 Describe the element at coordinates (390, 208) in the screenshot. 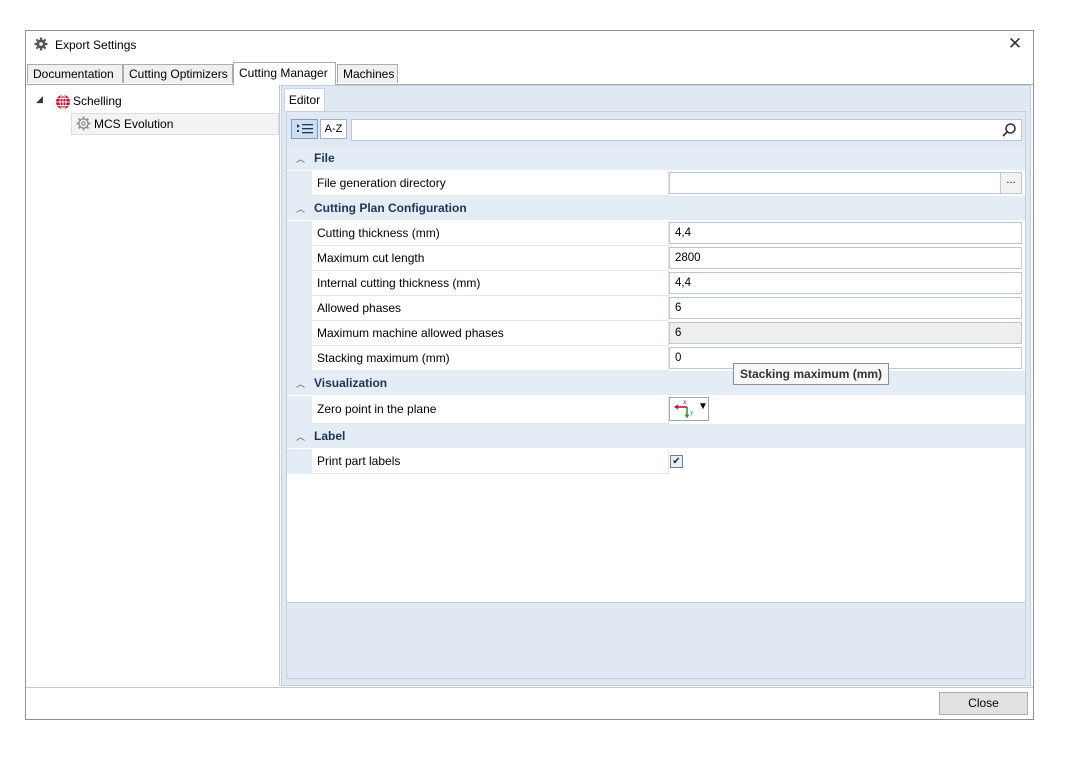

I see `category-label: Cutting Plan Configuration` at that location.